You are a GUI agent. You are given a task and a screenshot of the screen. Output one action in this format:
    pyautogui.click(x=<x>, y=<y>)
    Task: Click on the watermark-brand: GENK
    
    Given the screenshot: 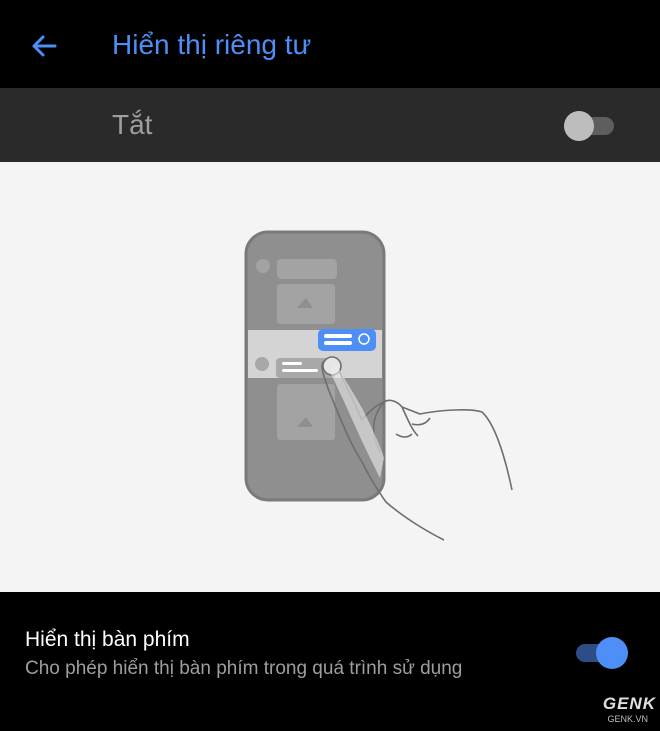 What is the action you would take?
    pyautogui.click(x=629, y=703)
    